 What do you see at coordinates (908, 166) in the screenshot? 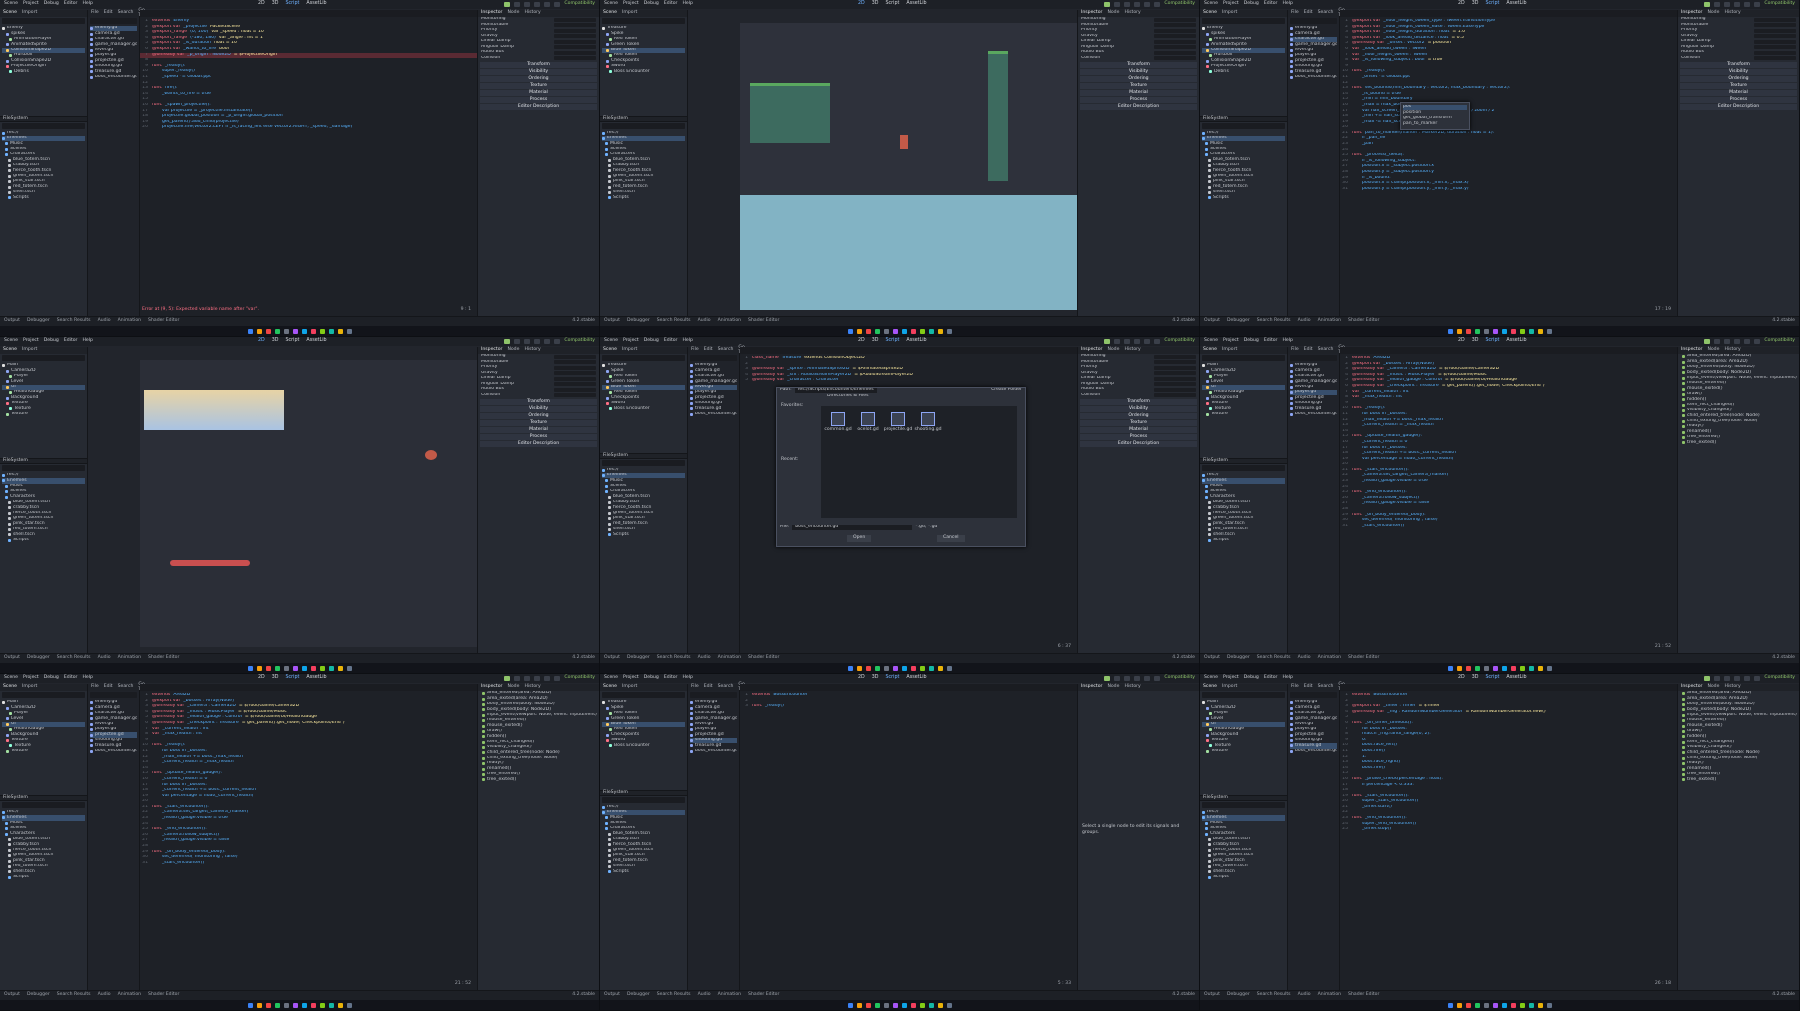
I see `game-viewport` at bounding box center [908, 166].